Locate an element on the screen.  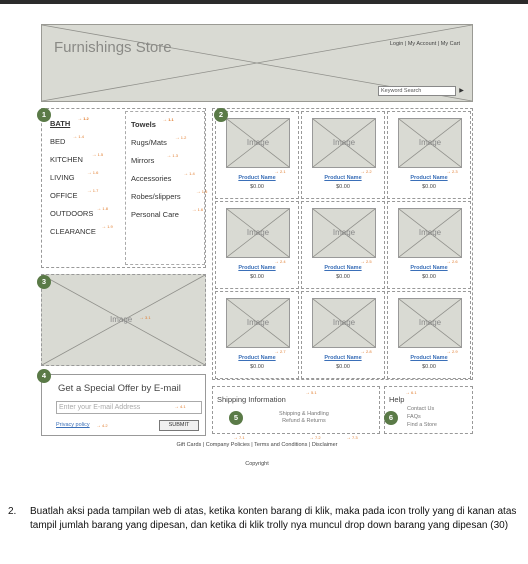
play-triangle-icon: ▶ is located at coordinates (461, 91).